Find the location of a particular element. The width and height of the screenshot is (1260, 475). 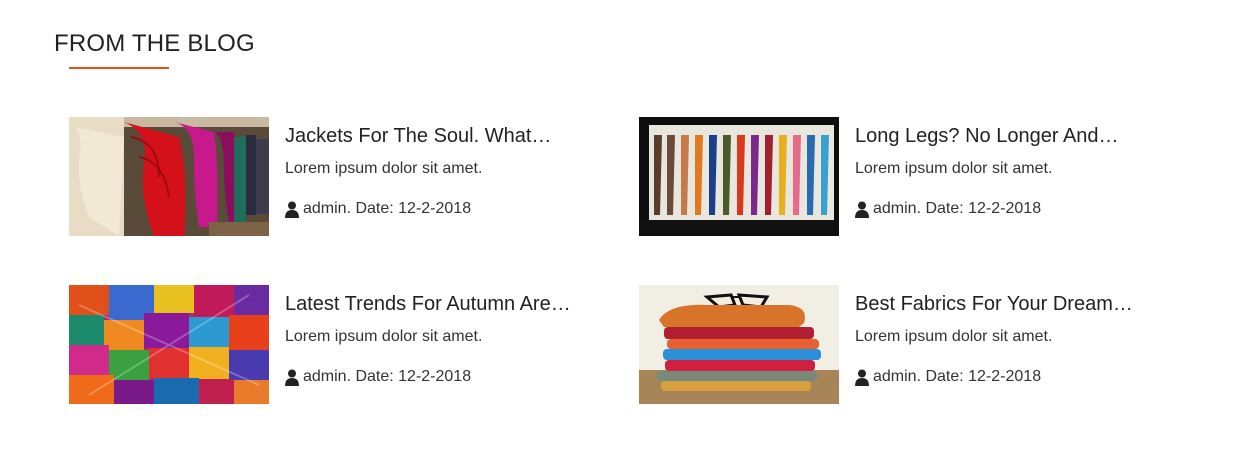

shirts-image is located at coordinates (739, 344).